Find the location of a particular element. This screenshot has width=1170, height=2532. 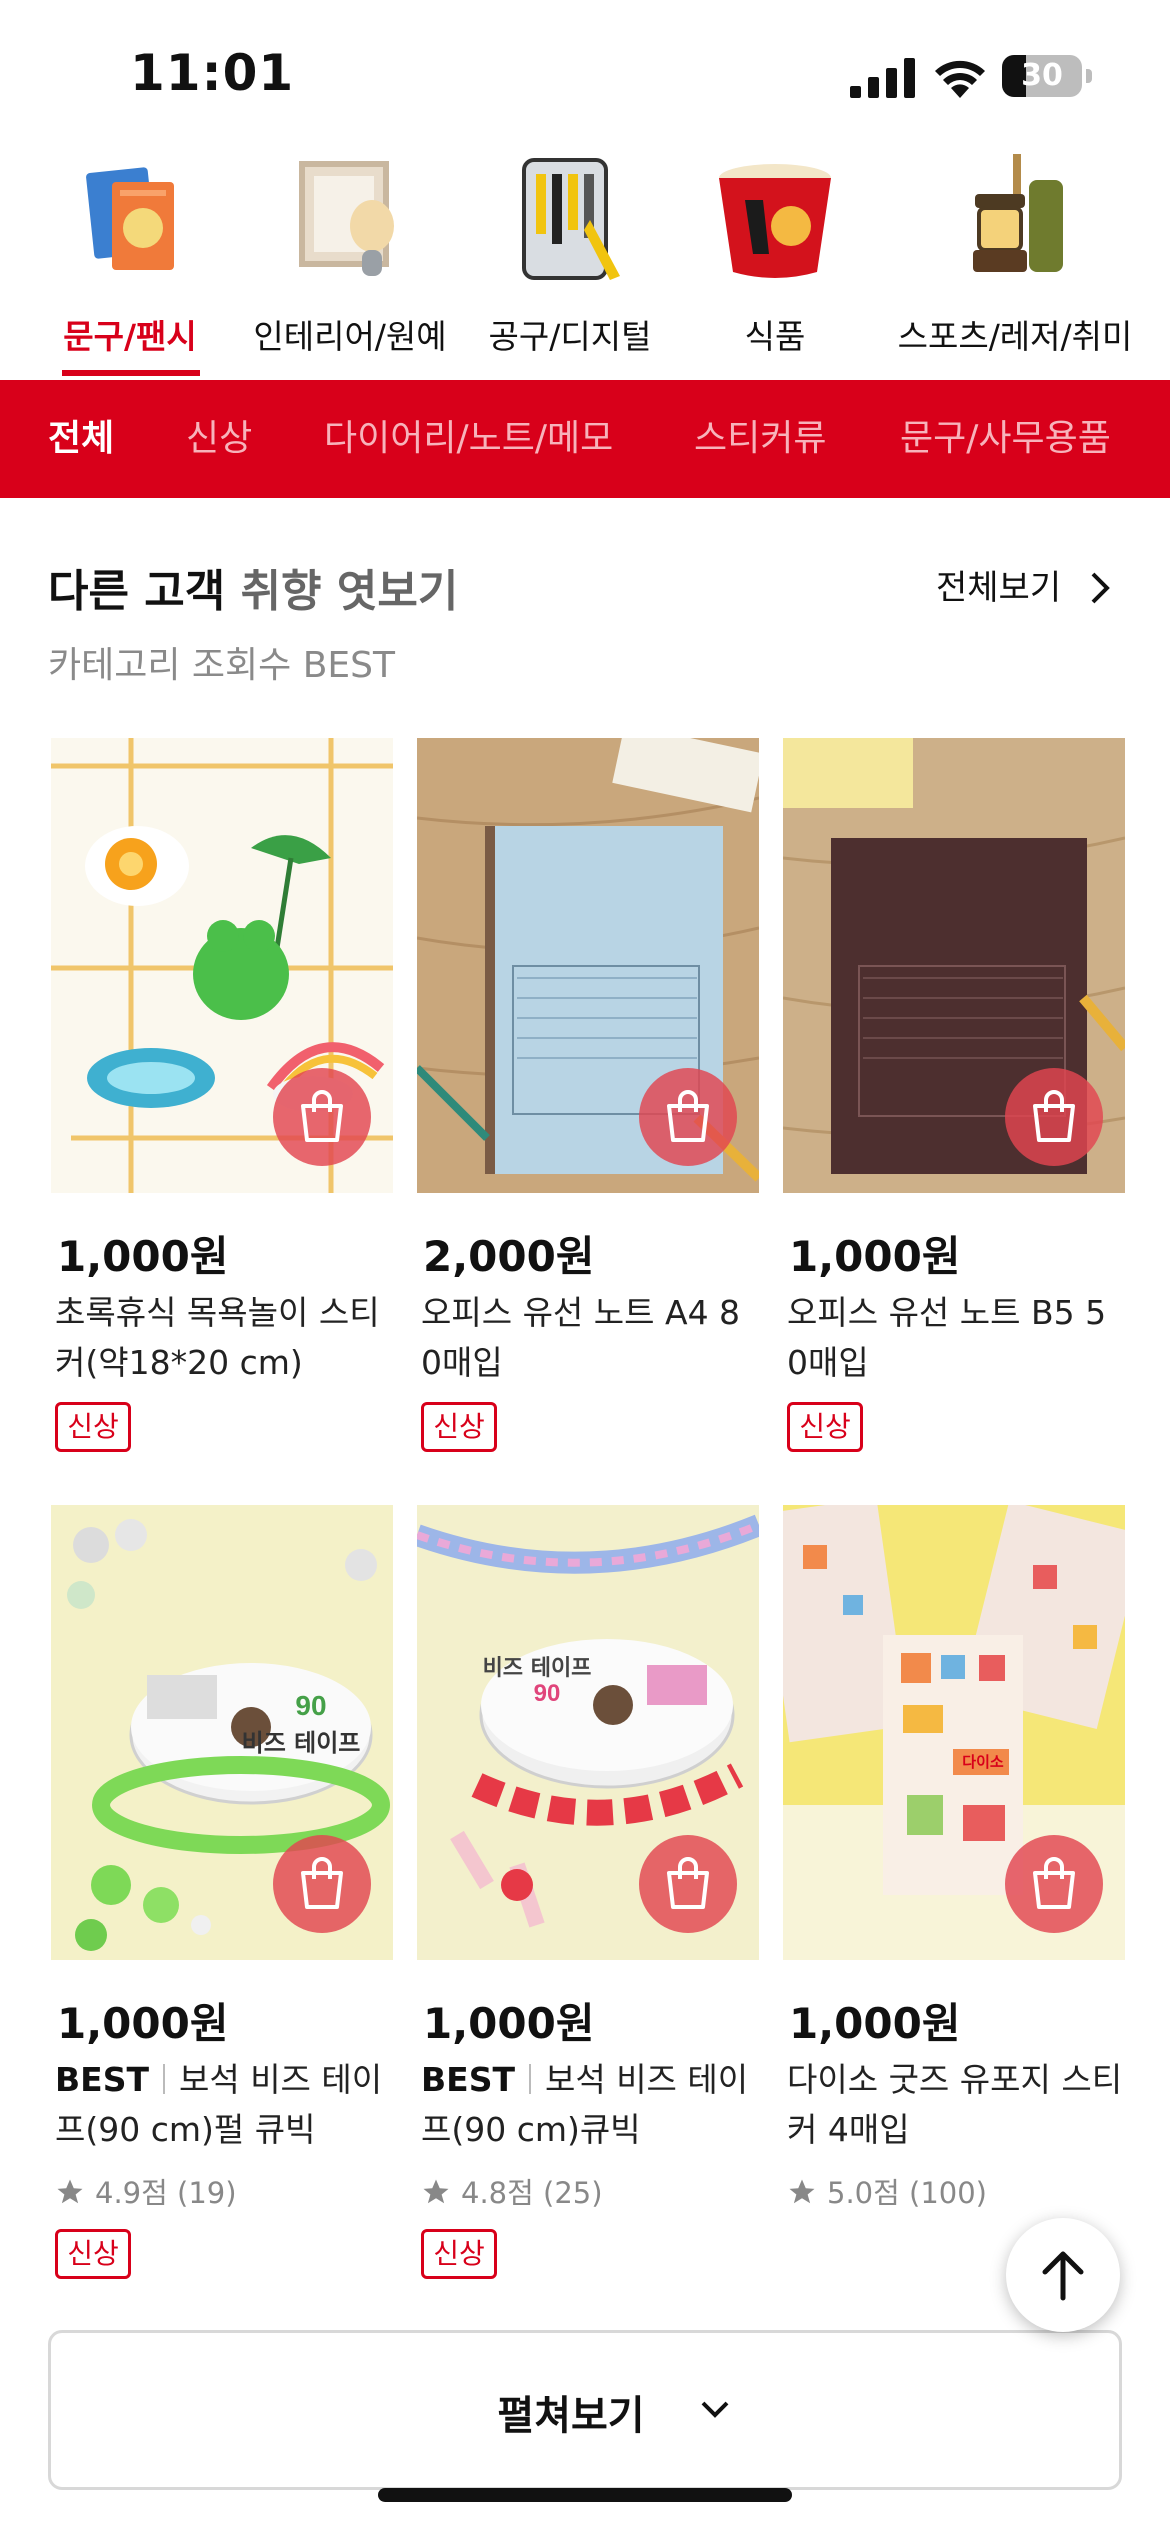

product-card: 다이소 1,000원 다이소 굿즈 유포지 스티커 4매입 5.0점 (100) is located at coordinates (954, 1865).